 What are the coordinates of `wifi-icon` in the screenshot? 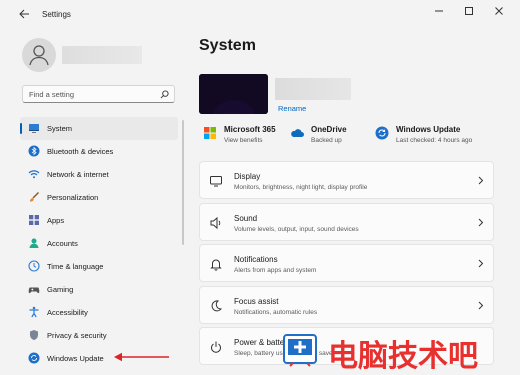 It's located at (34, 174).